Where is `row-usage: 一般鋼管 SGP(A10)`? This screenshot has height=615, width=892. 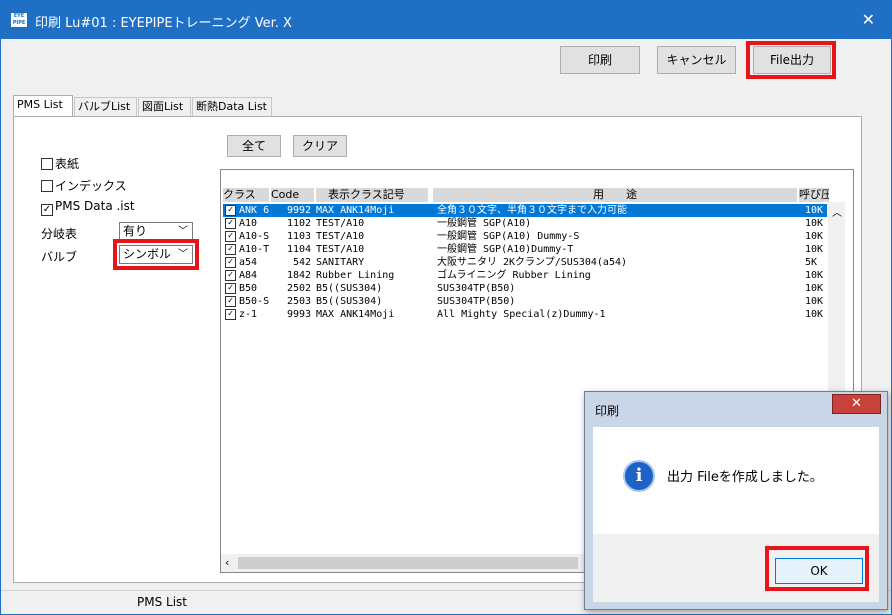
row-usage: 一般鋼管 SGP(A10) is located at coordinates (484, 223).